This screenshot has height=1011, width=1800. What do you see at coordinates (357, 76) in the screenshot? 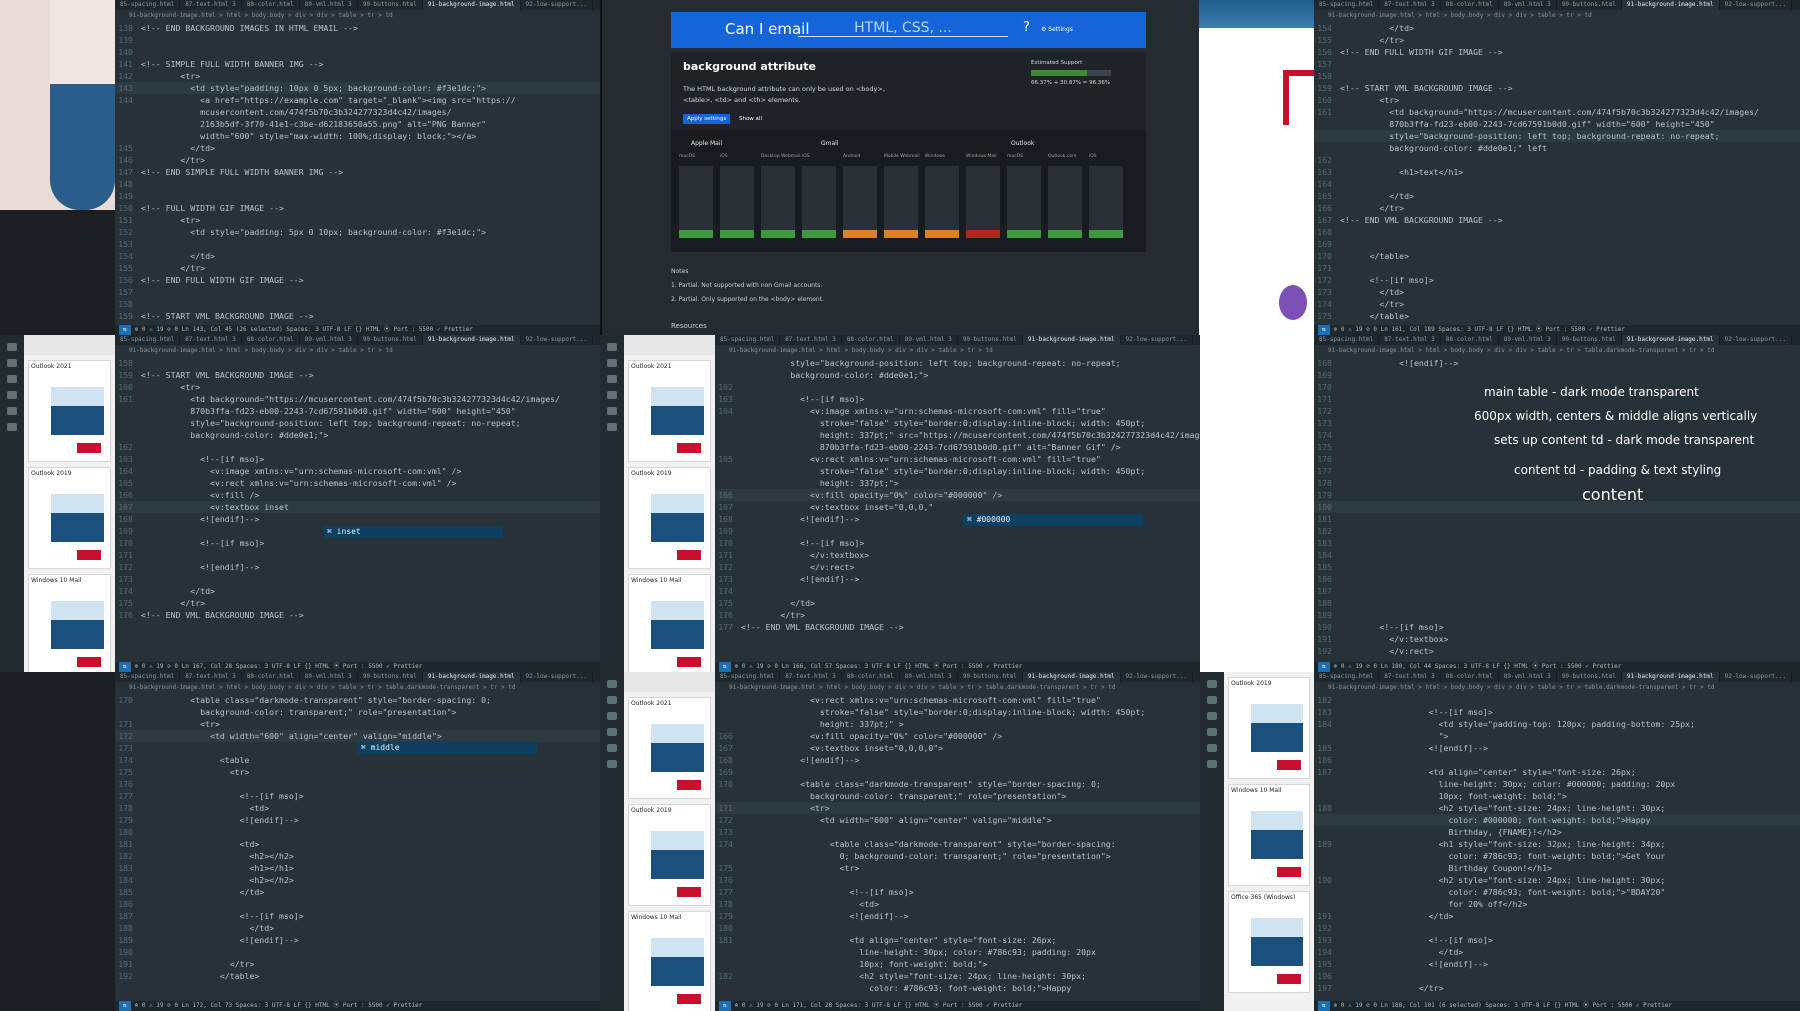
I see `code-line: 142 <tr>` at bounding box center [357, 76].